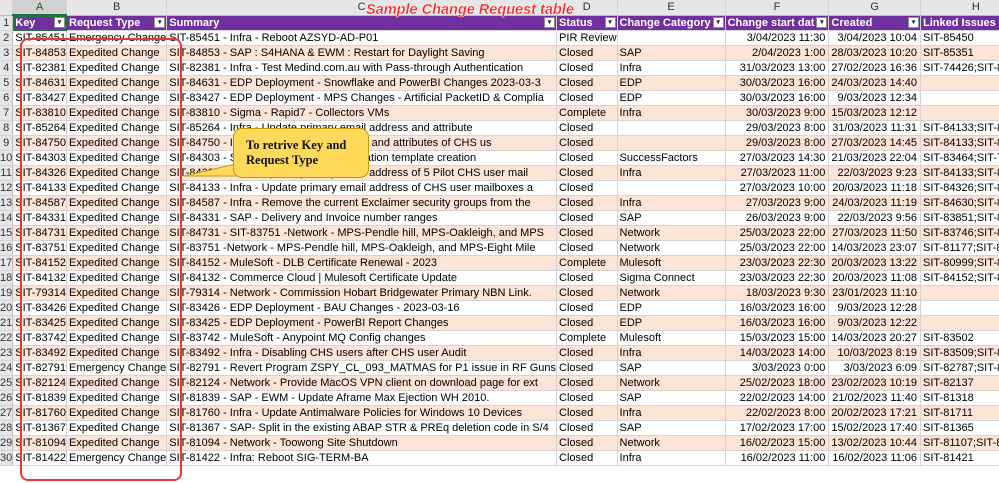 This screenshot has height=483, width=999. What do you see at coordinates (362, 38) in the screenshot?
I see `table-cell: SIT-85451 - Infra - Reboot AZSYD-AD-P01` at bounding box center [362, 38].